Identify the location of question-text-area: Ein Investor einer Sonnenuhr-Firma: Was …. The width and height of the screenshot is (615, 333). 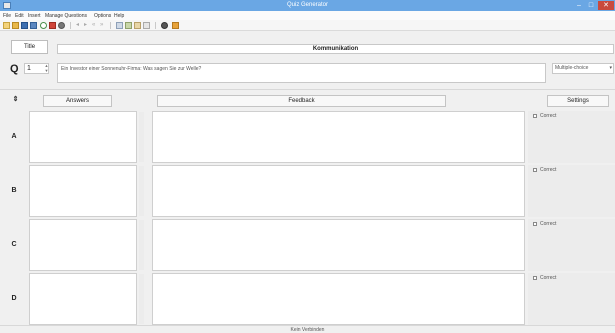
(301, 73).